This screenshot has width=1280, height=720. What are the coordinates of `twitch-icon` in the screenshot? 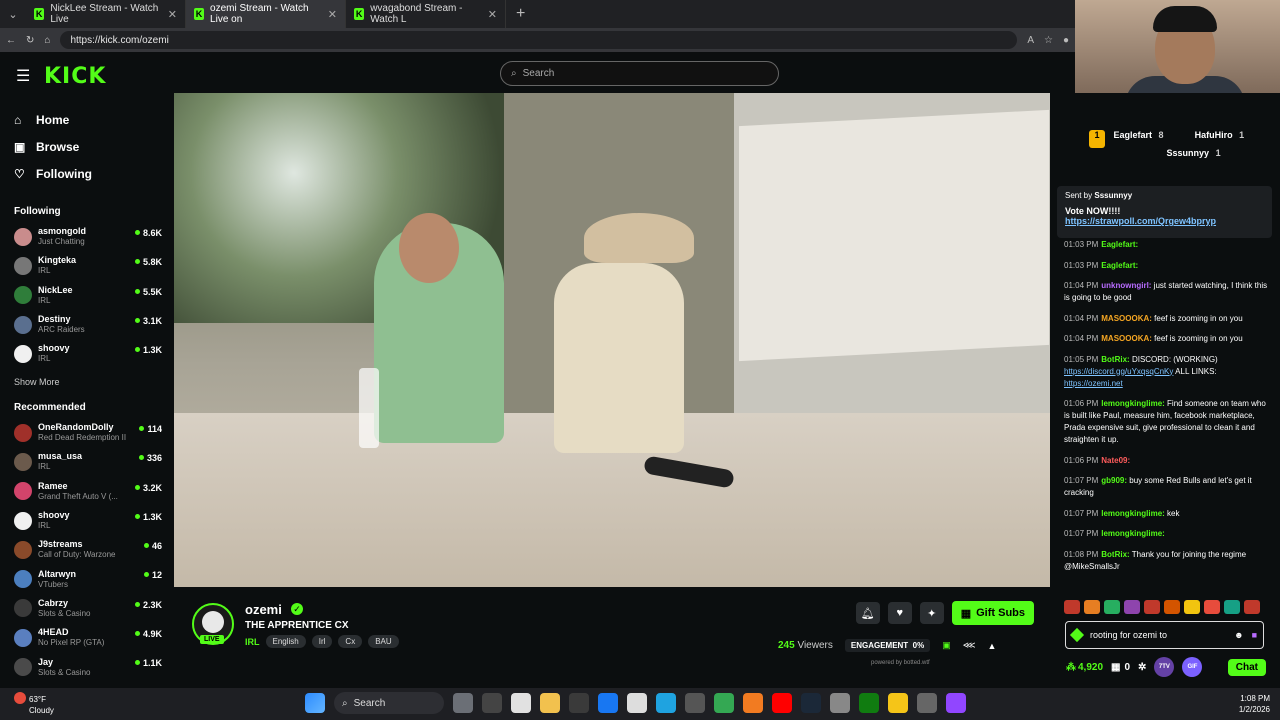 It's located at (956, 703).